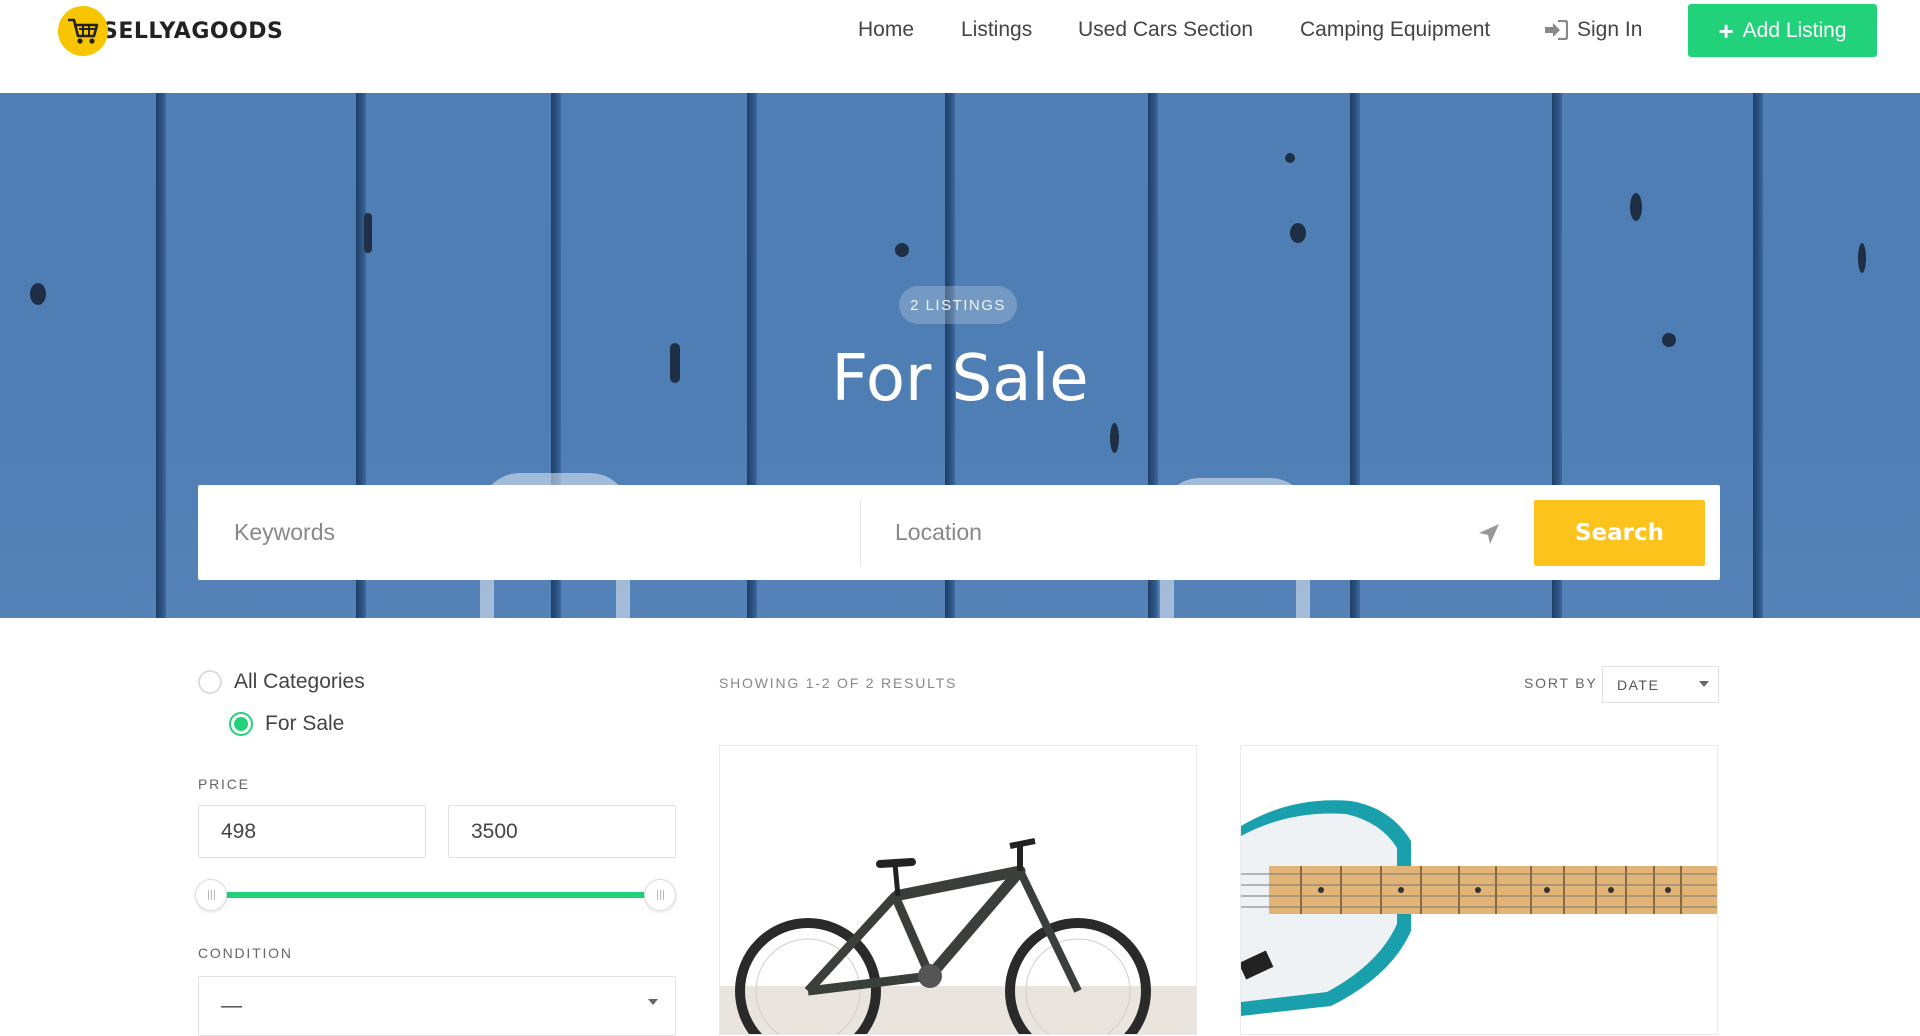  What do you see at coordinates (224, 784) in the screenshot?
I see `price-label: PRICE` at bounding box center [224, 784].